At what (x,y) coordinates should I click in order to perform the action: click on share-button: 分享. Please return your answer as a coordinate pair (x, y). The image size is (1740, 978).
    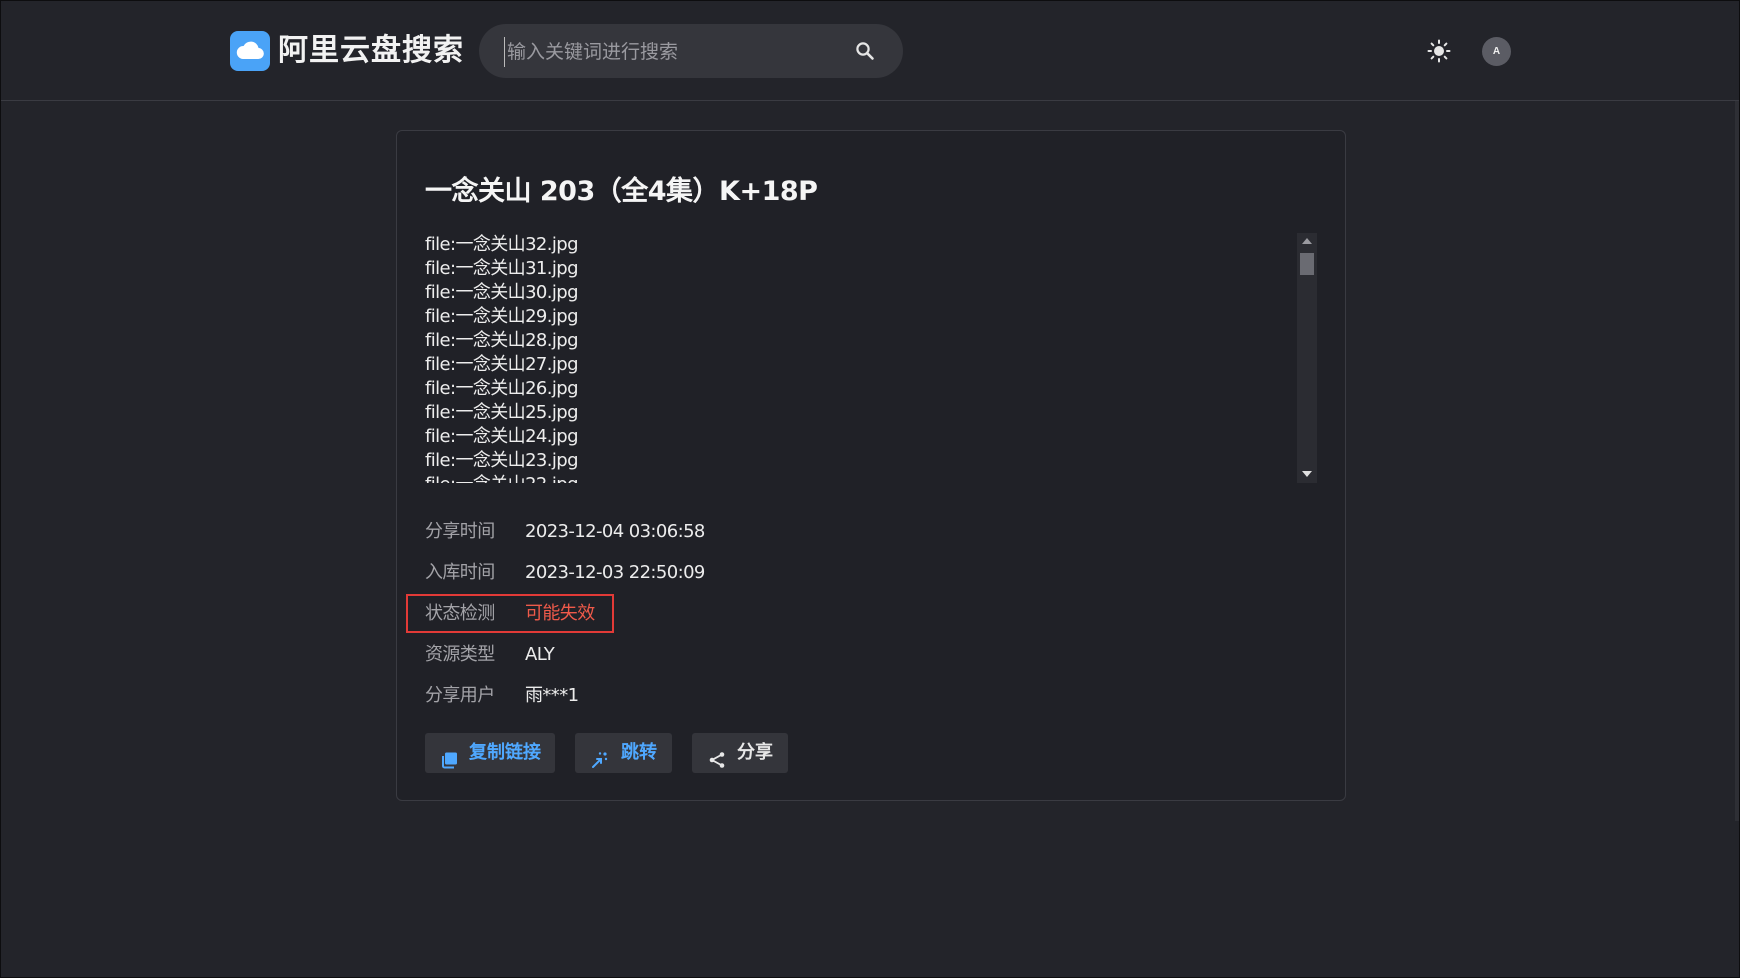
    Looking at the image, I should click on (740, 753).